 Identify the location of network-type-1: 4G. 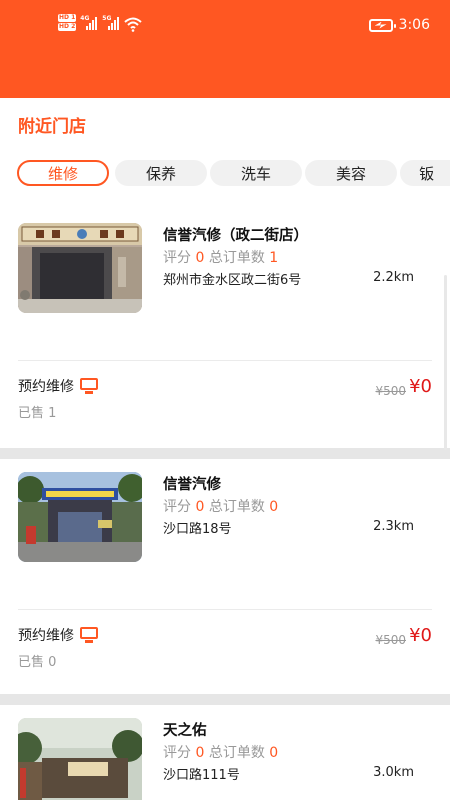
(85, 18).